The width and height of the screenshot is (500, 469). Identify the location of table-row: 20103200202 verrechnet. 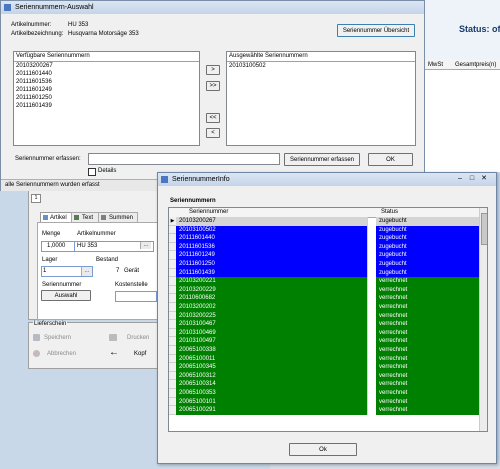
(324, 307).